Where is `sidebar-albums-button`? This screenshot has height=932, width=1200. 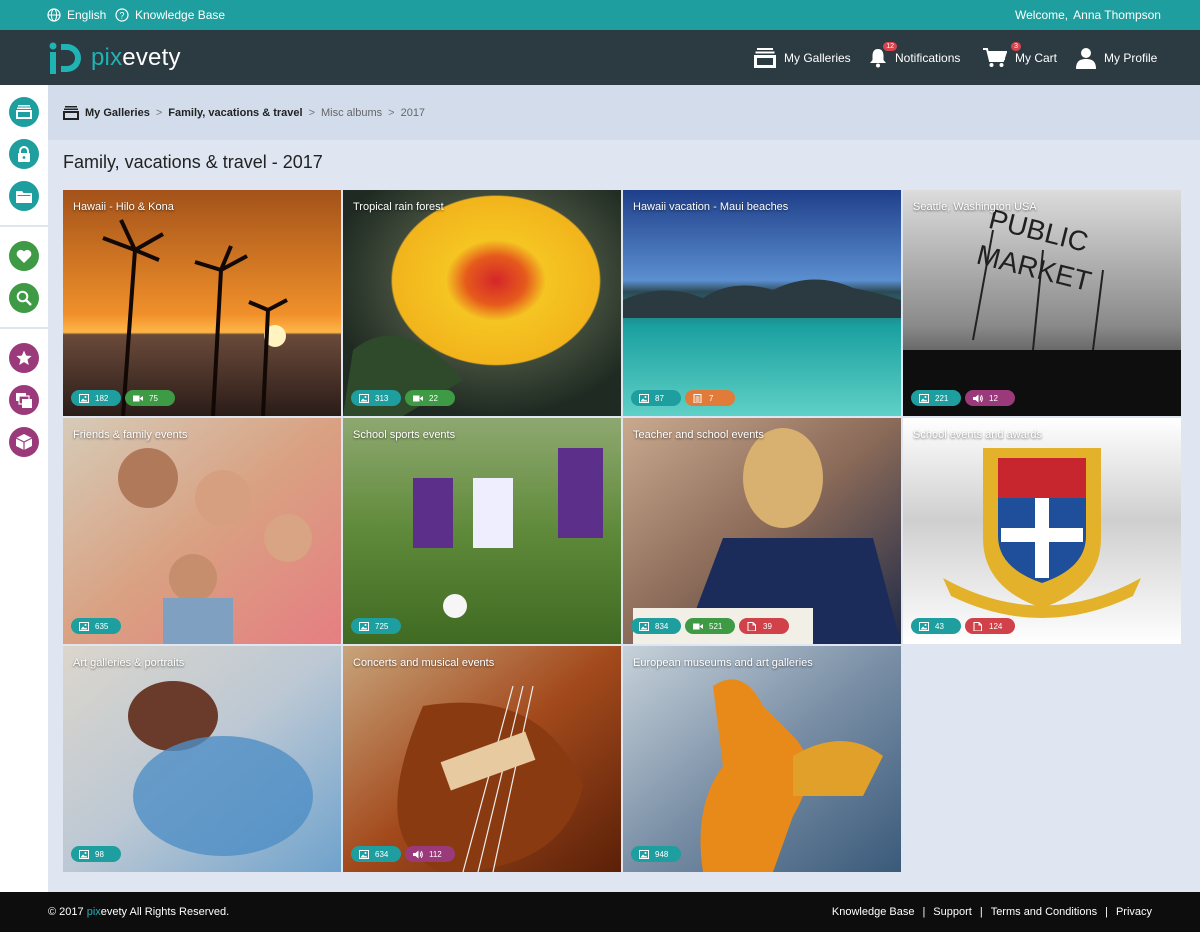
sidebar-albums-button is located at coordinates (24, 400).